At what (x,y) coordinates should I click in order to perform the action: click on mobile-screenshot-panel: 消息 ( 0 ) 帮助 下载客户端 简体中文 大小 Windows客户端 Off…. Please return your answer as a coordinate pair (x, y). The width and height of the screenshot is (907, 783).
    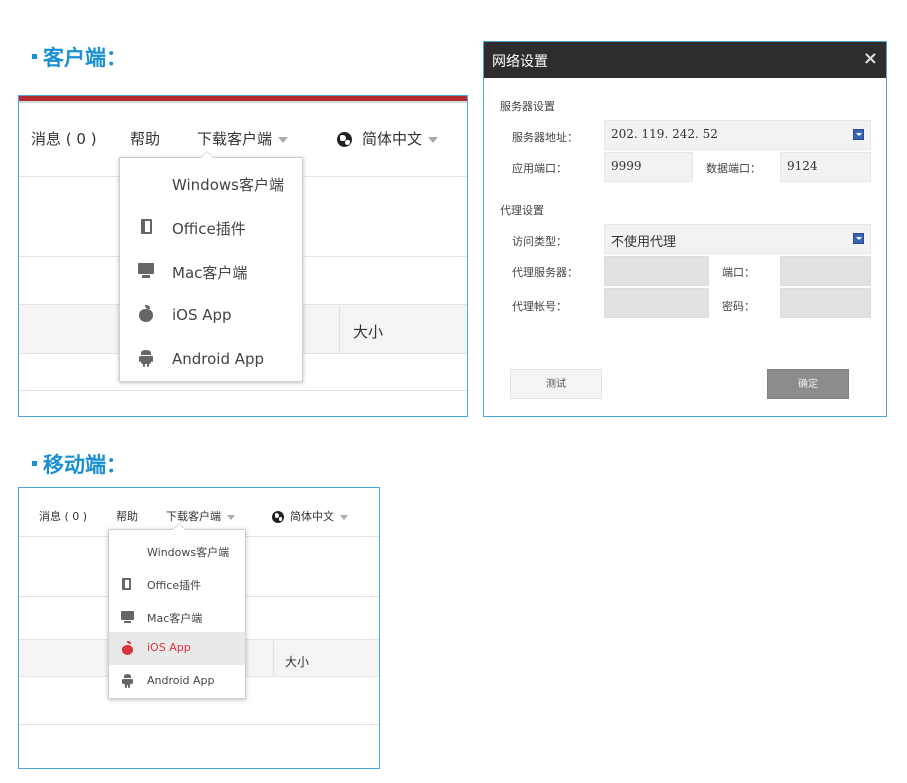
    Looking at the image, I should click on (199, 628).